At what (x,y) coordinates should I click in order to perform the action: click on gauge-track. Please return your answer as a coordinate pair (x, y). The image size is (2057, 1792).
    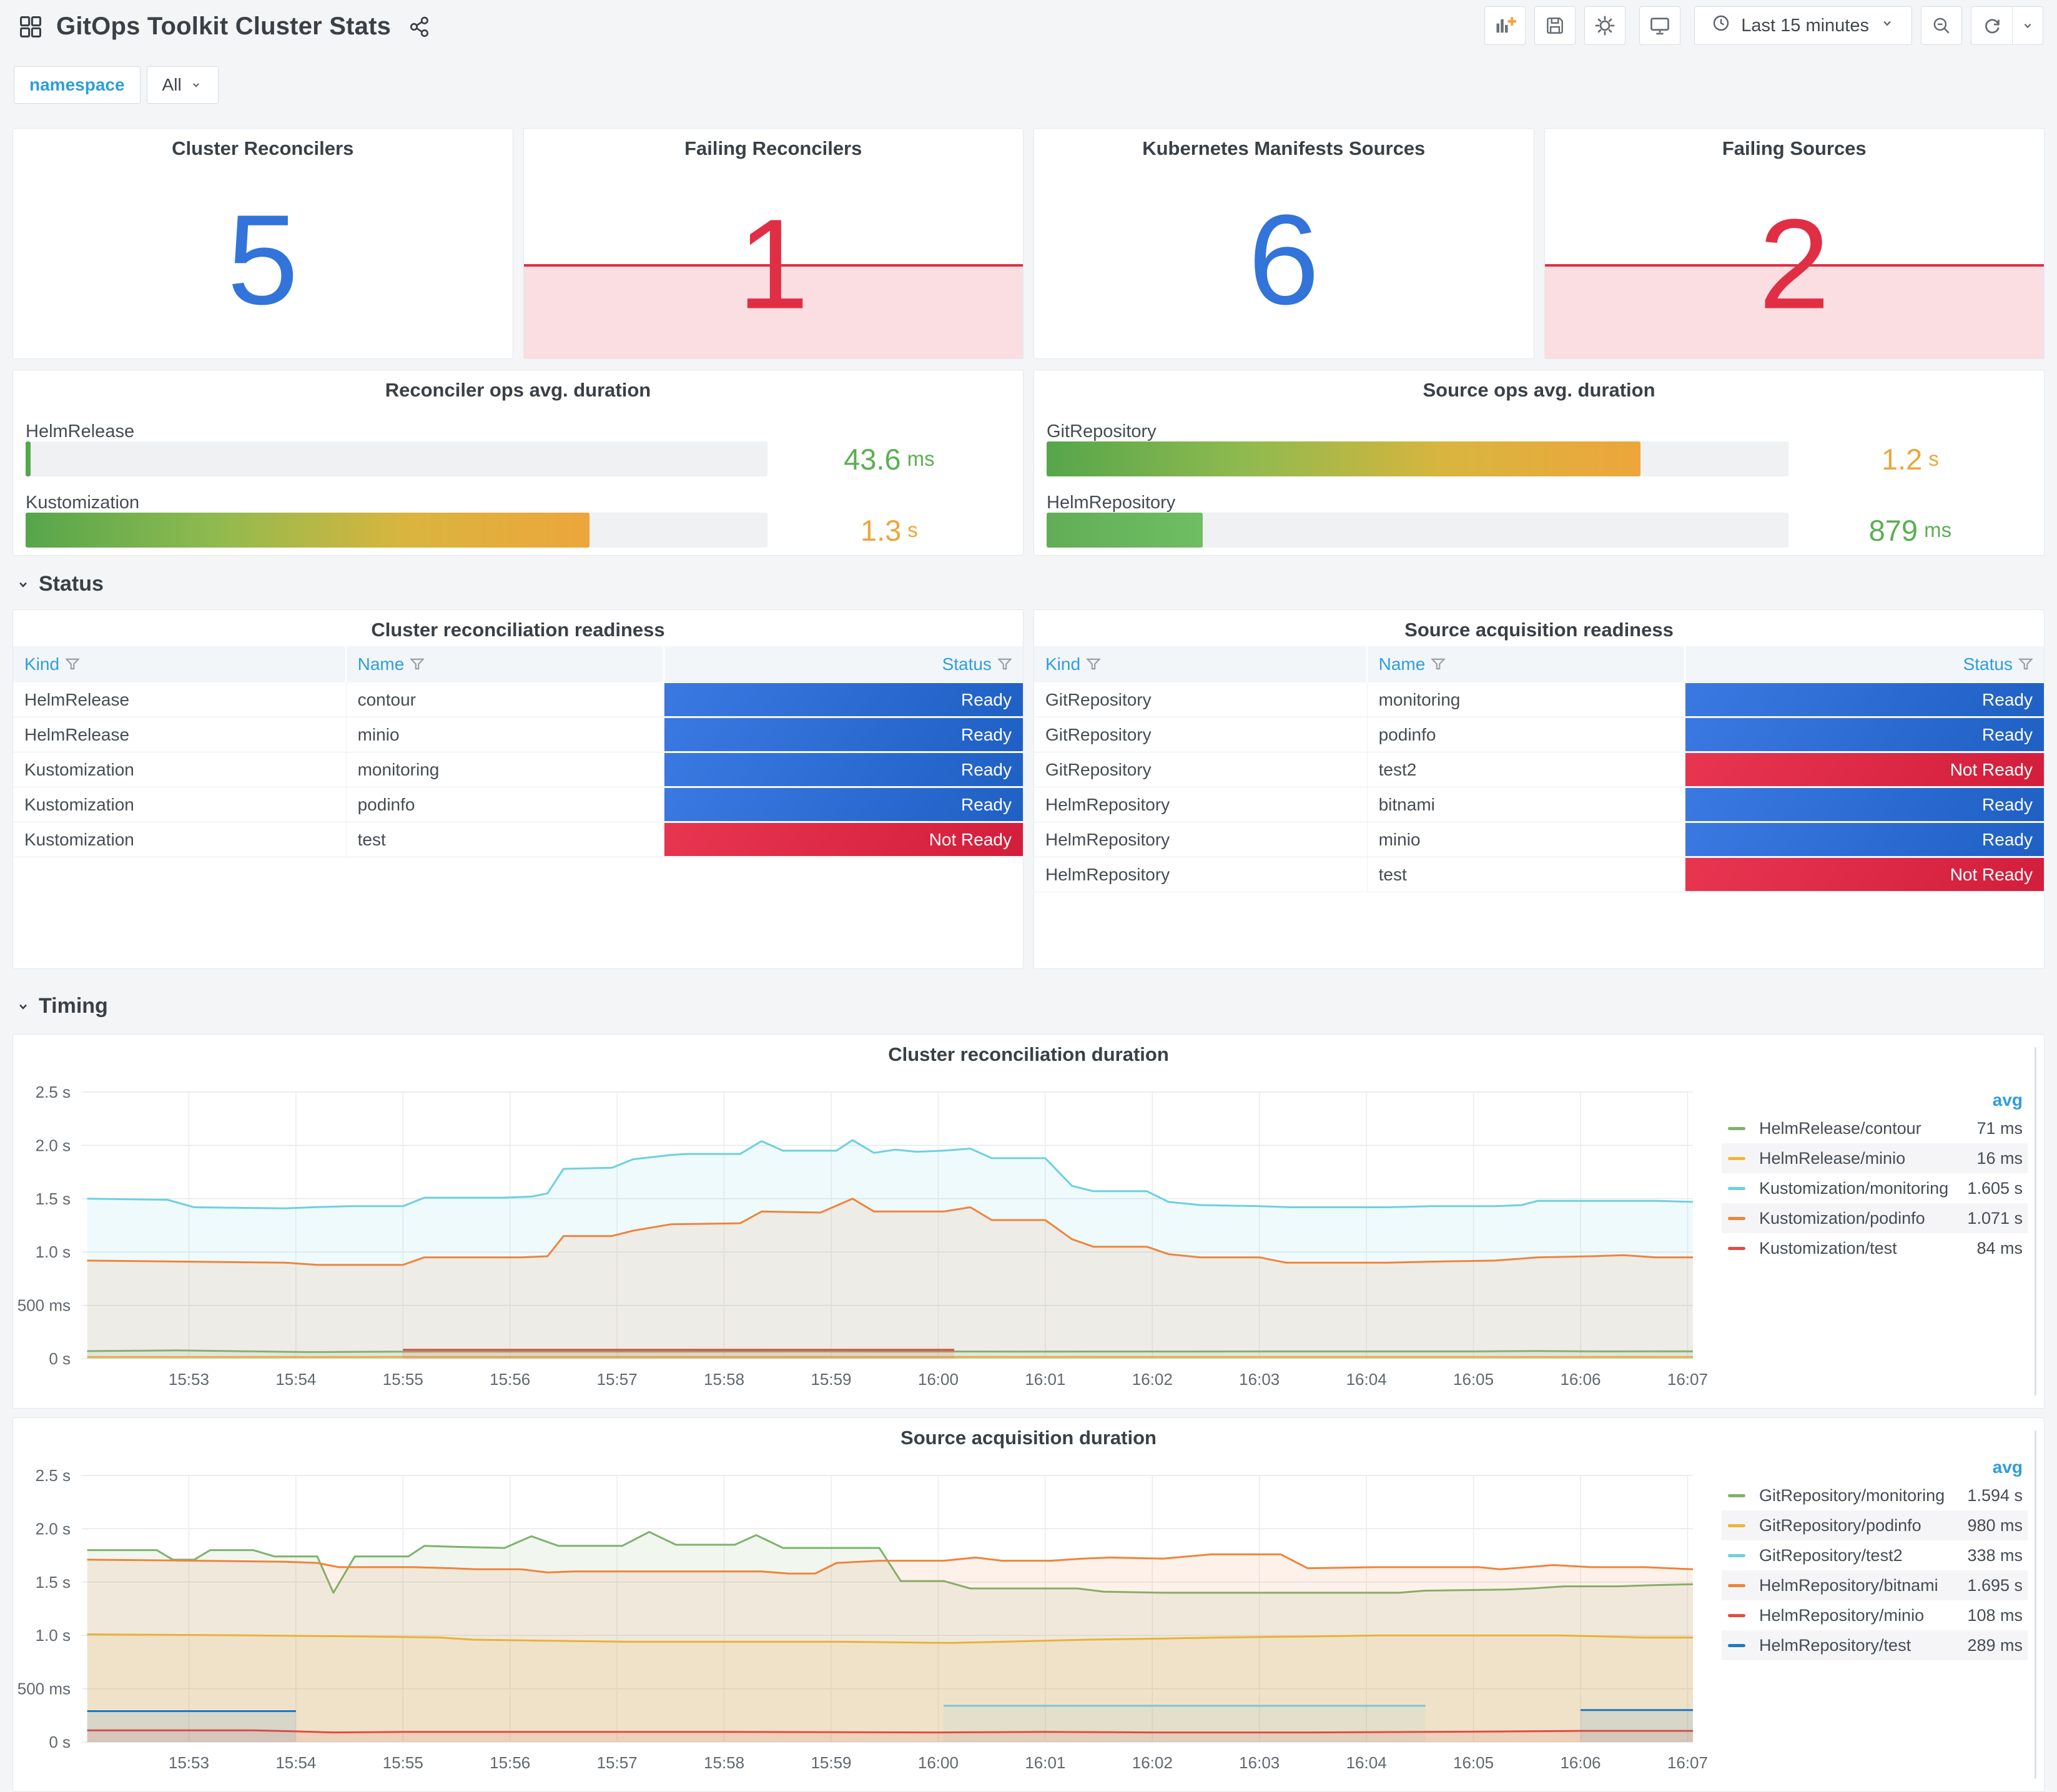
    Looking at the image, I should click on (1418, 530).